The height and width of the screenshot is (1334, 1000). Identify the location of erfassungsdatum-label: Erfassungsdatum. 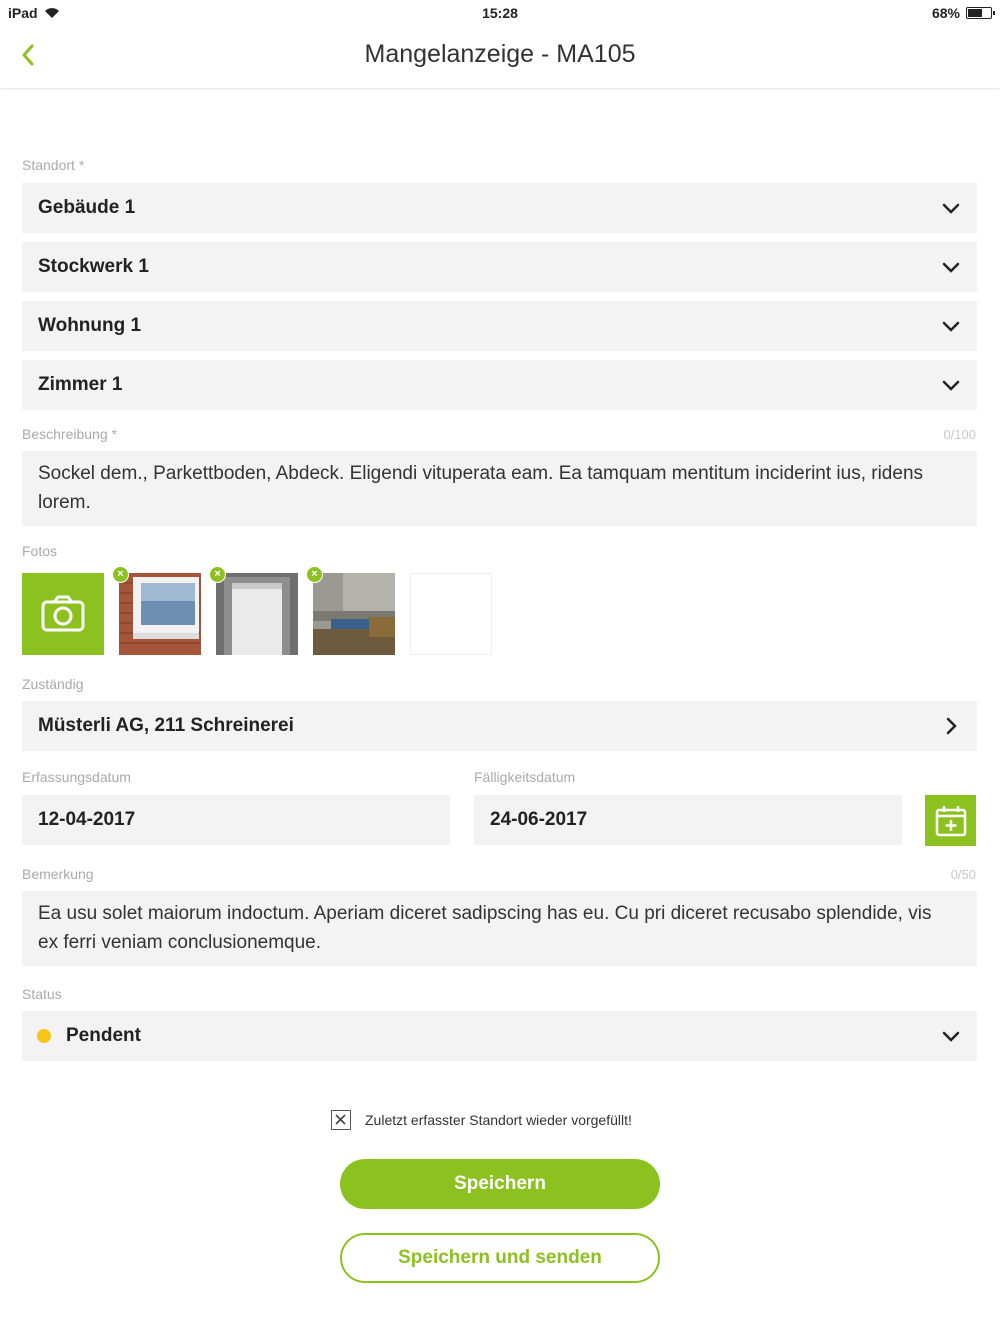
(76, 777).